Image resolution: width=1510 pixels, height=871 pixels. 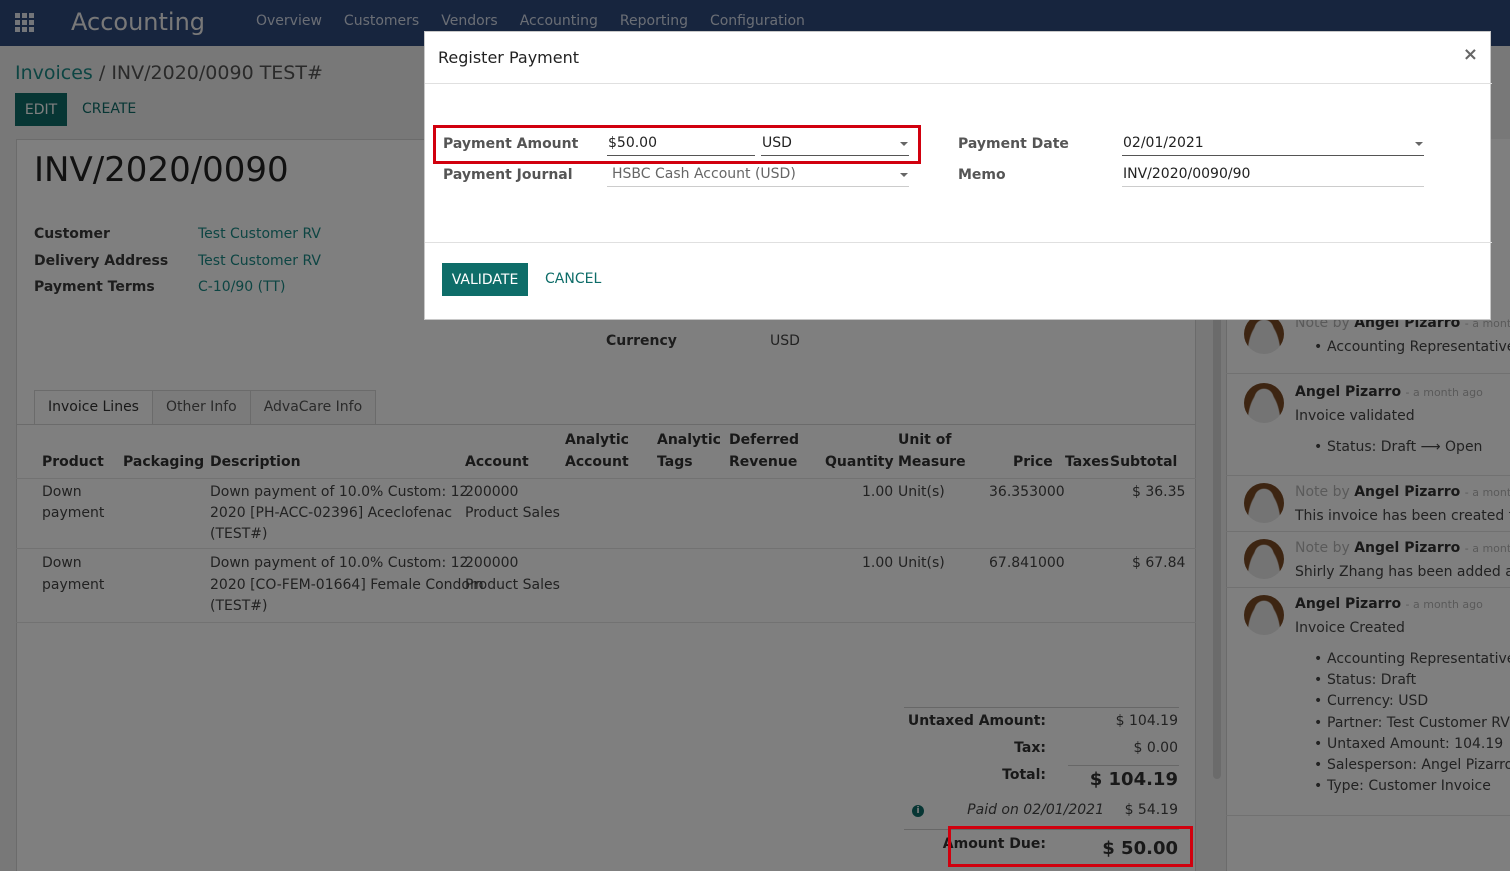 I want to click on modal-title: Register Payment, so click(x=509, y=57).